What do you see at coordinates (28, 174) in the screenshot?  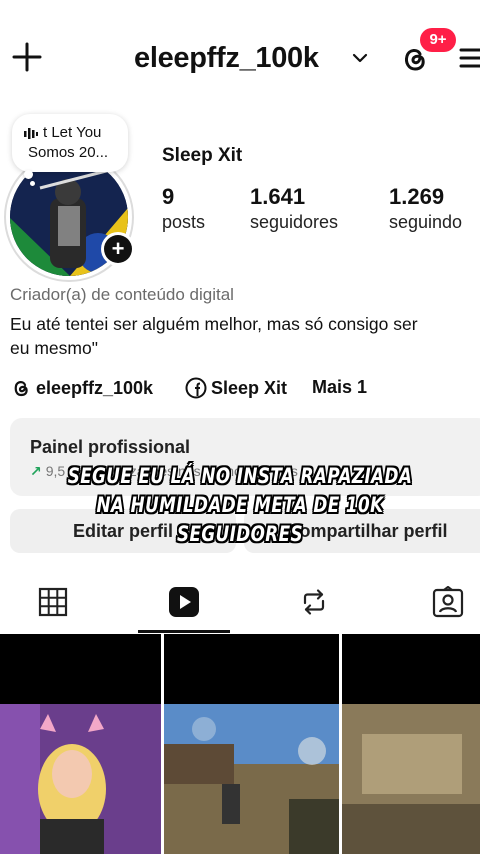 I see `note-tail` at bounding box center [28, 174].